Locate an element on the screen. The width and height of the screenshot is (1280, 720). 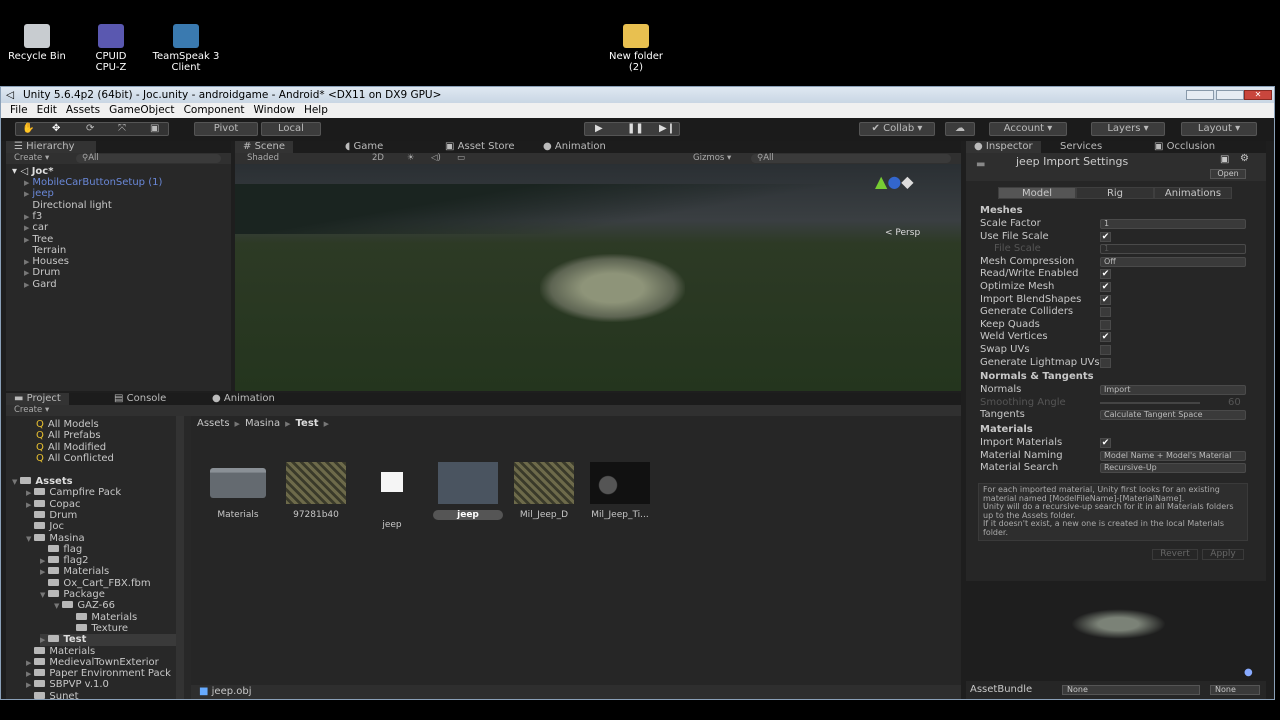
menu-window: Window is located at coordinates (274, 110).